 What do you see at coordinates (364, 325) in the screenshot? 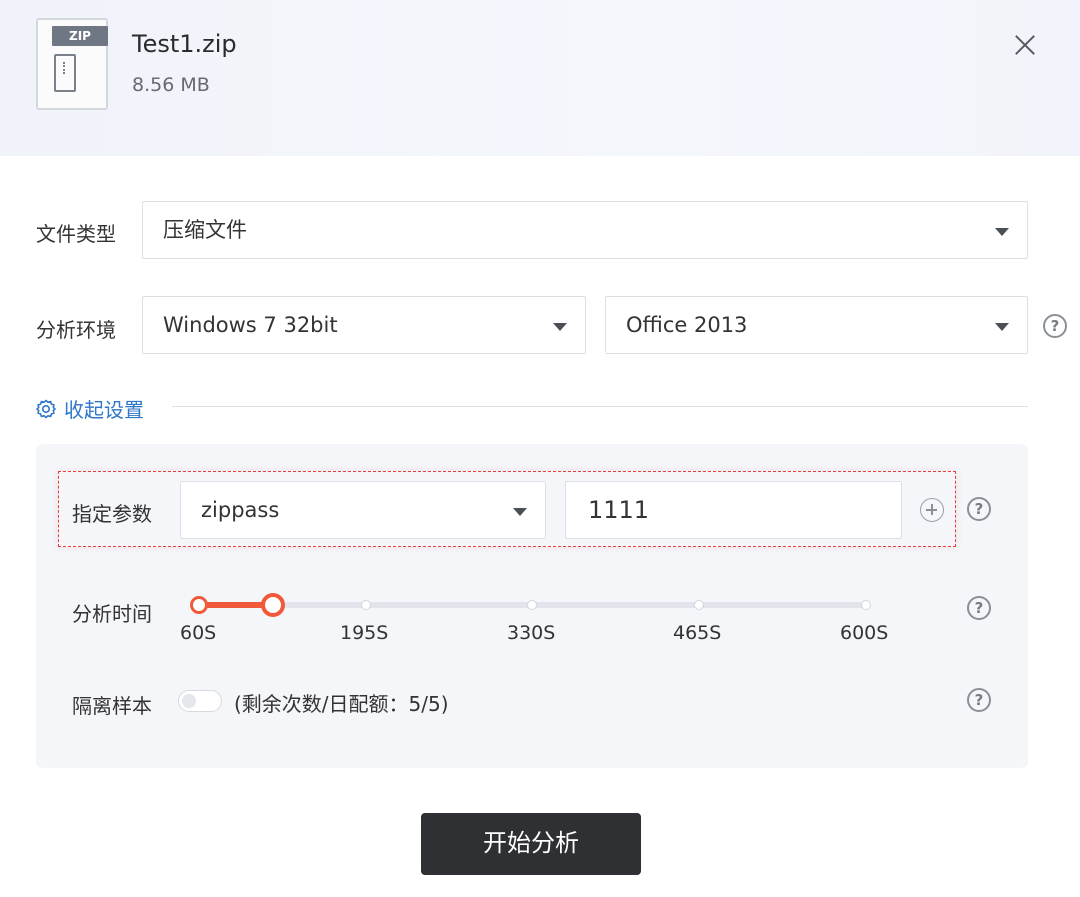
I see `os-select: Windows 7 32bit` at bounding box center [364, 325].